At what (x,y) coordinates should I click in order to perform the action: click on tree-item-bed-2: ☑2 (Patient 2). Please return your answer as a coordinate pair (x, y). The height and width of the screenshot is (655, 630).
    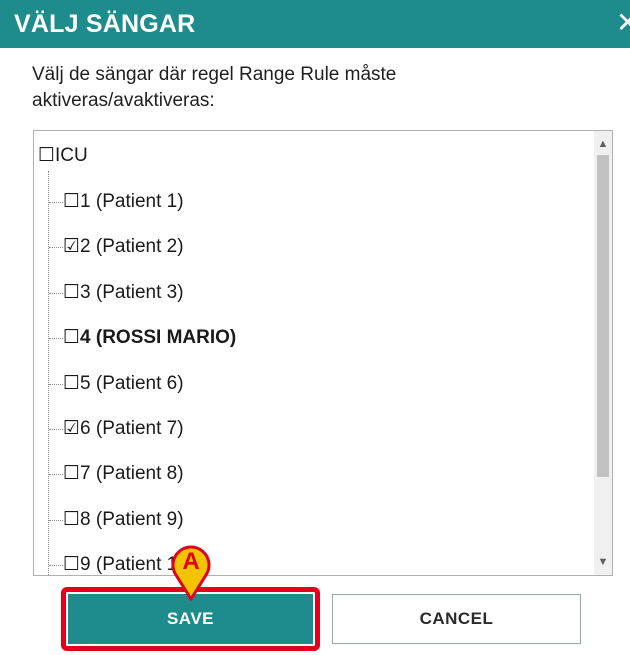
    Looking at the image, I should click on (123, 247).